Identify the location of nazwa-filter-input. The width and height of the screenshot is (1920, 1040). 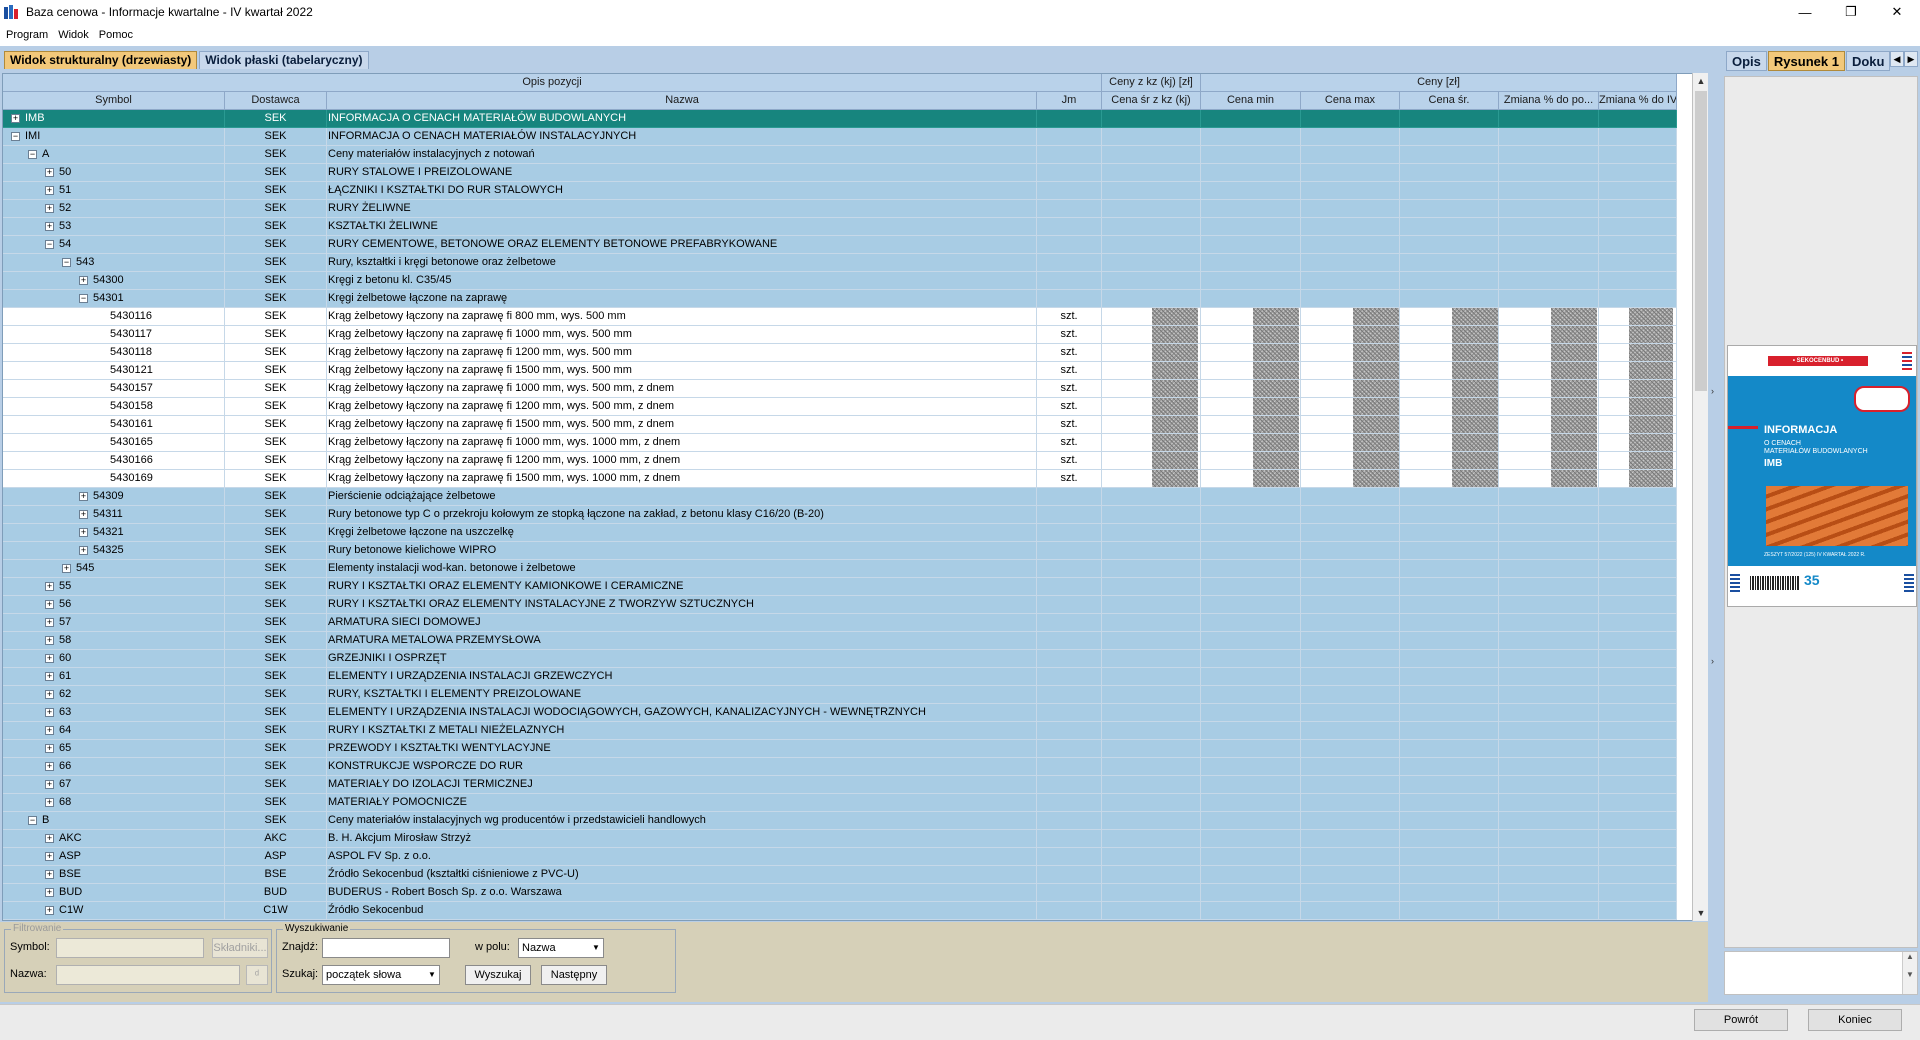
(148, 975).